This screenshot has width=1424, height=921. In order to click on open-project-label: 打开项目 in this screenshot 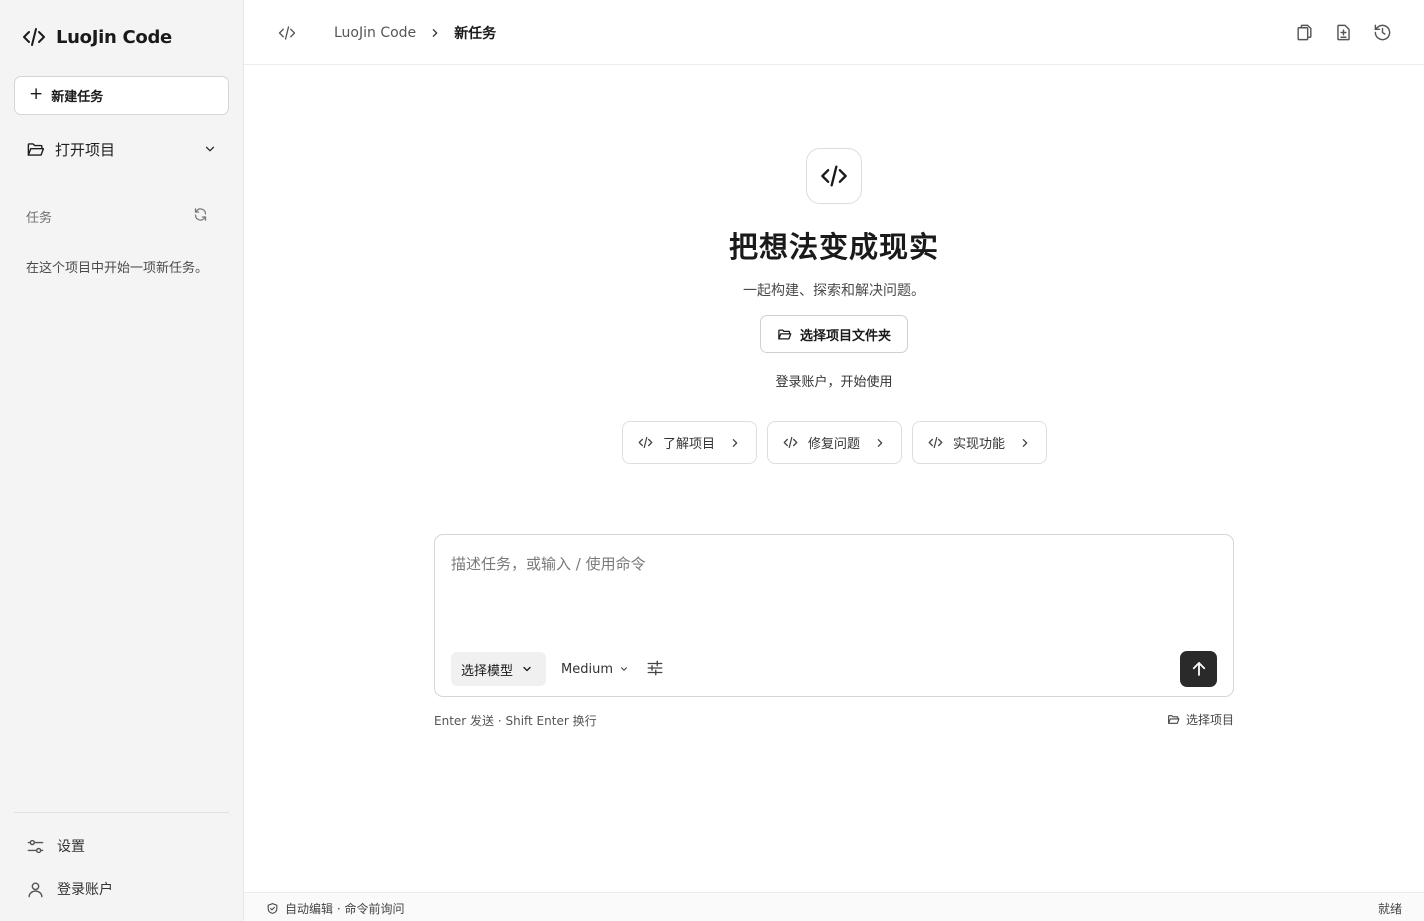, I will do `click(85, 149)`.